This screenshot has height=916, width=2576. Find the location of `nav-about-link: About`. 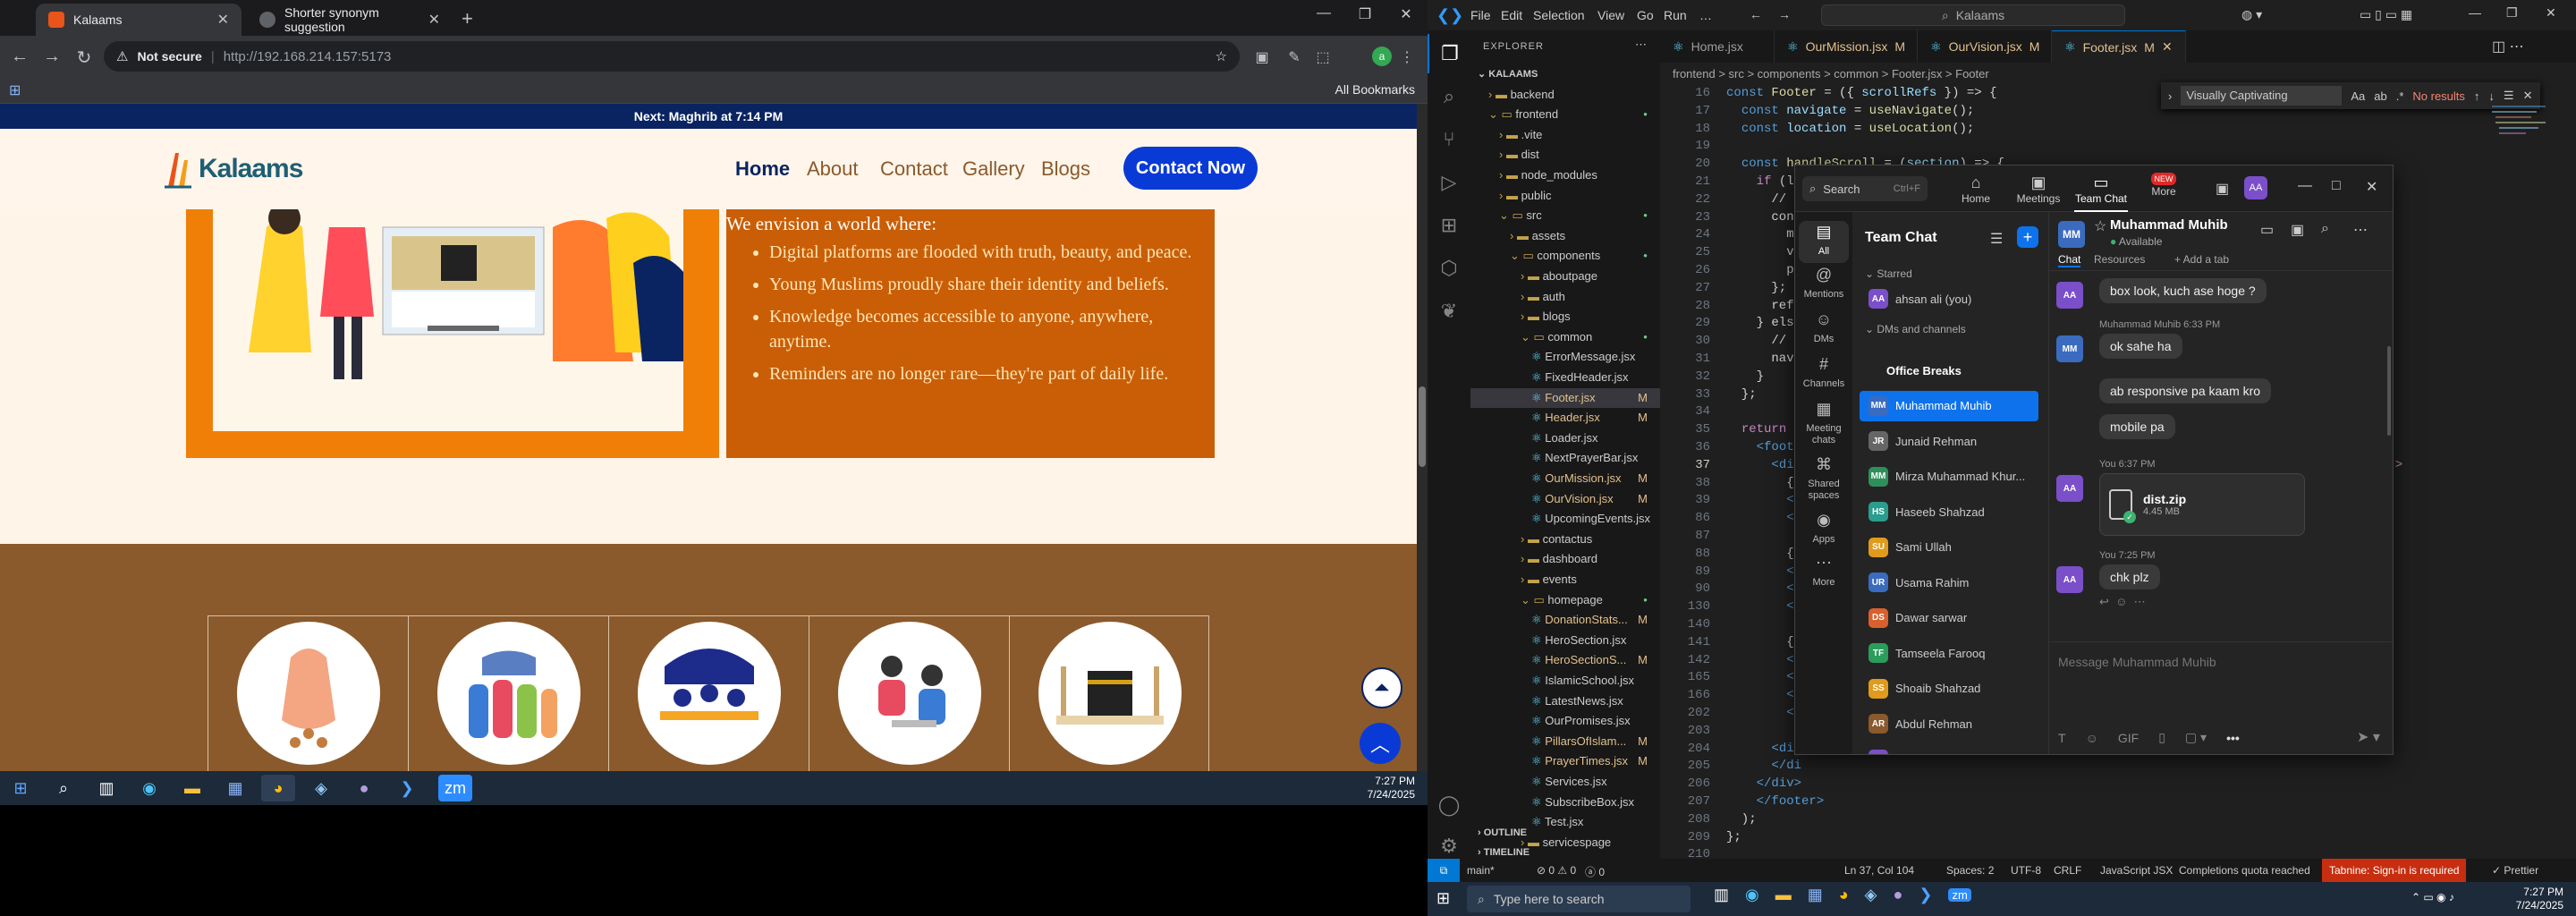

nav-about-link: About is located at coordinates (833, 169).